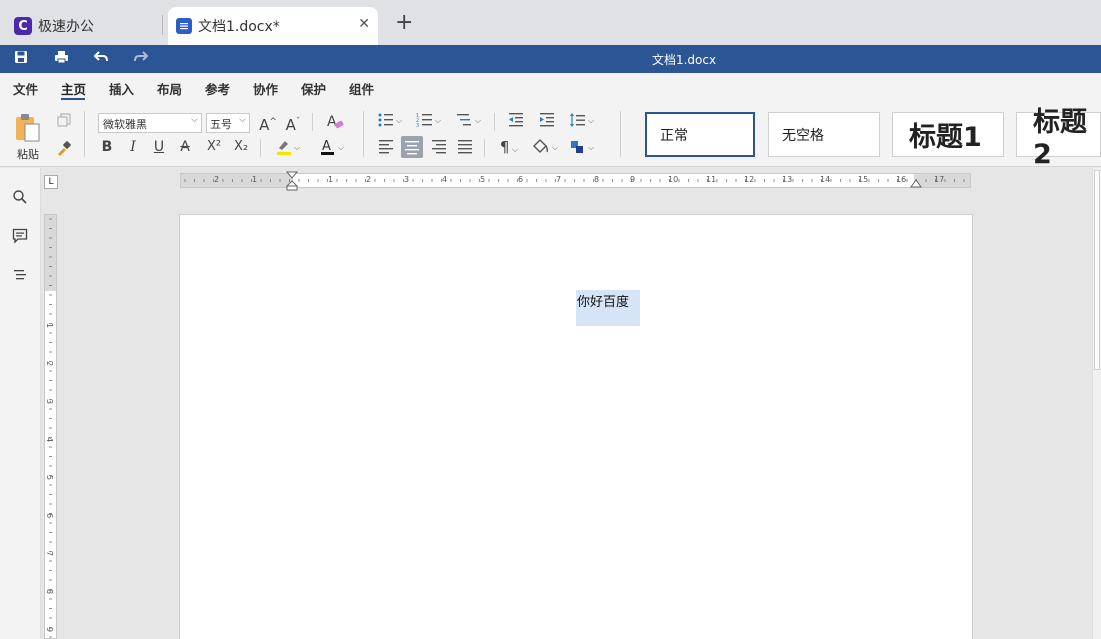  Describe the element at coordinates (1097, 270) in the screenshot. I see `scrollbar-thumb` at that location.